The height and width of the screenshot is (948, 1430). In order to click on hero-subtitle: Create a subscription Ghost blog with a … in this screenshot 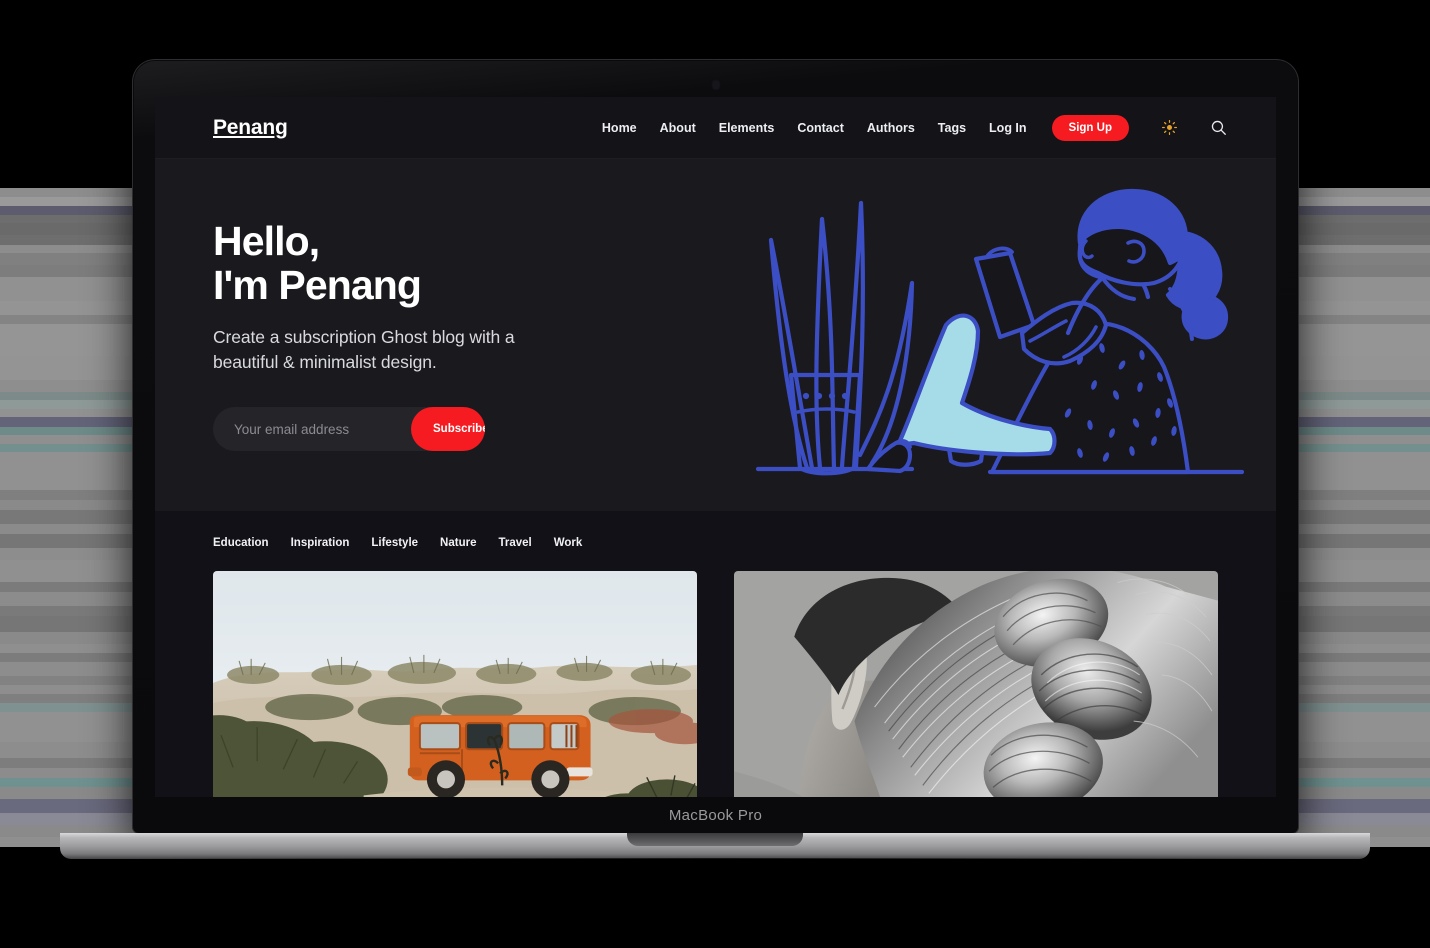, I will do `click(364, 350)`.